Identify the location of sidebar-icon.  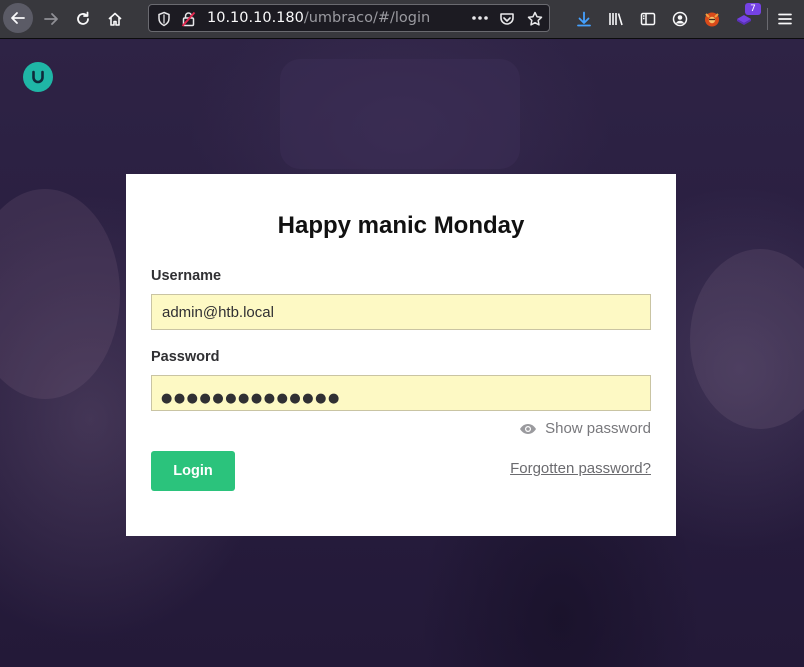
(648, 19).